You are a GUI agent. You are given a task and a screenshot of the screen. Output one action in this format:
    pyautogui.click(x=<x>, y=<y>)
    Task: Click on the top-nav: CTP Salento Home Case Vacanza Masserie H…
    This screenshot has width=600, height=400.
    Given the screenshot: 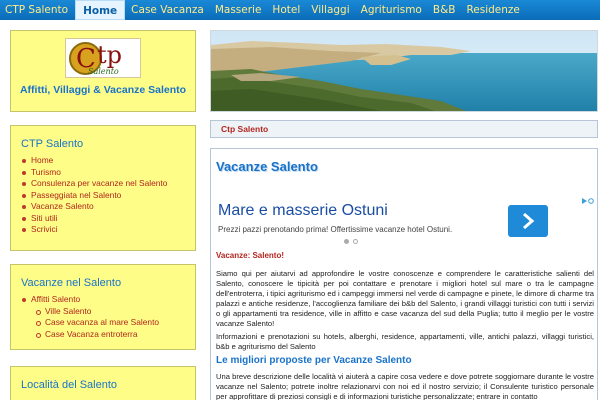 What is the action you would take?
    pyautogui.click(x=300, y=10)
    